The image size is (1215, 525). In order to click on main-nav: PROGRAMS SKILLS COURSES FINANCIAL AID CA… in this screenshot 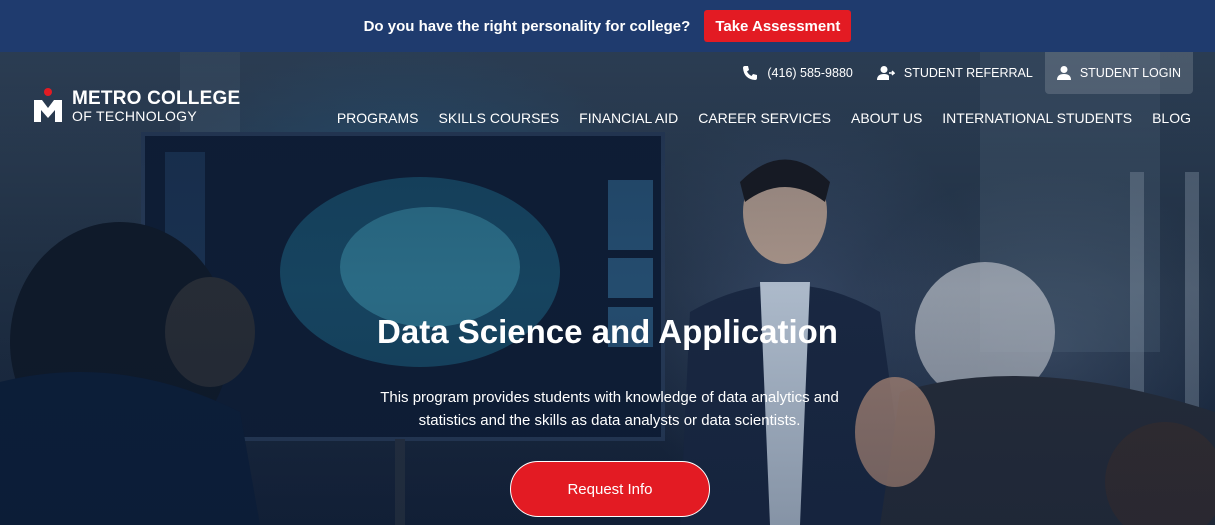, I will do `click(754, 118)`.